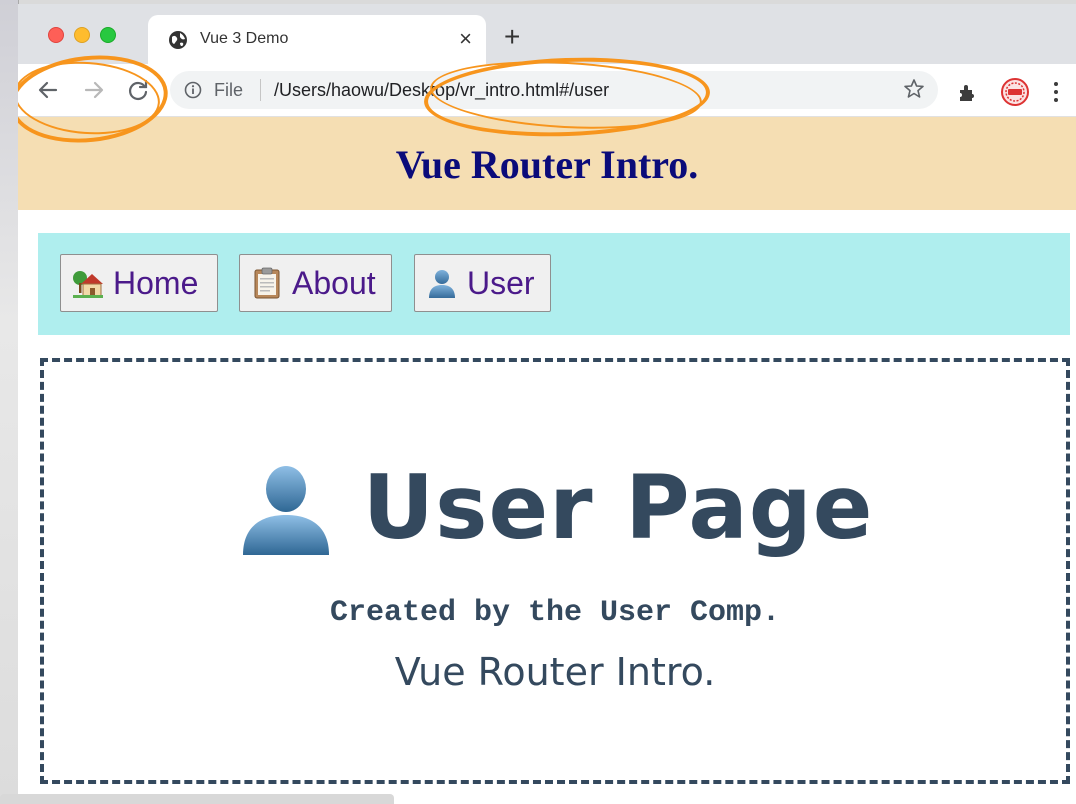 The image size is (1076, 804). What do you see at coordinates (244, 38) in the screenshot?
I see `tab-title: Vue 3 Demo` at bounding box center [244, 38].